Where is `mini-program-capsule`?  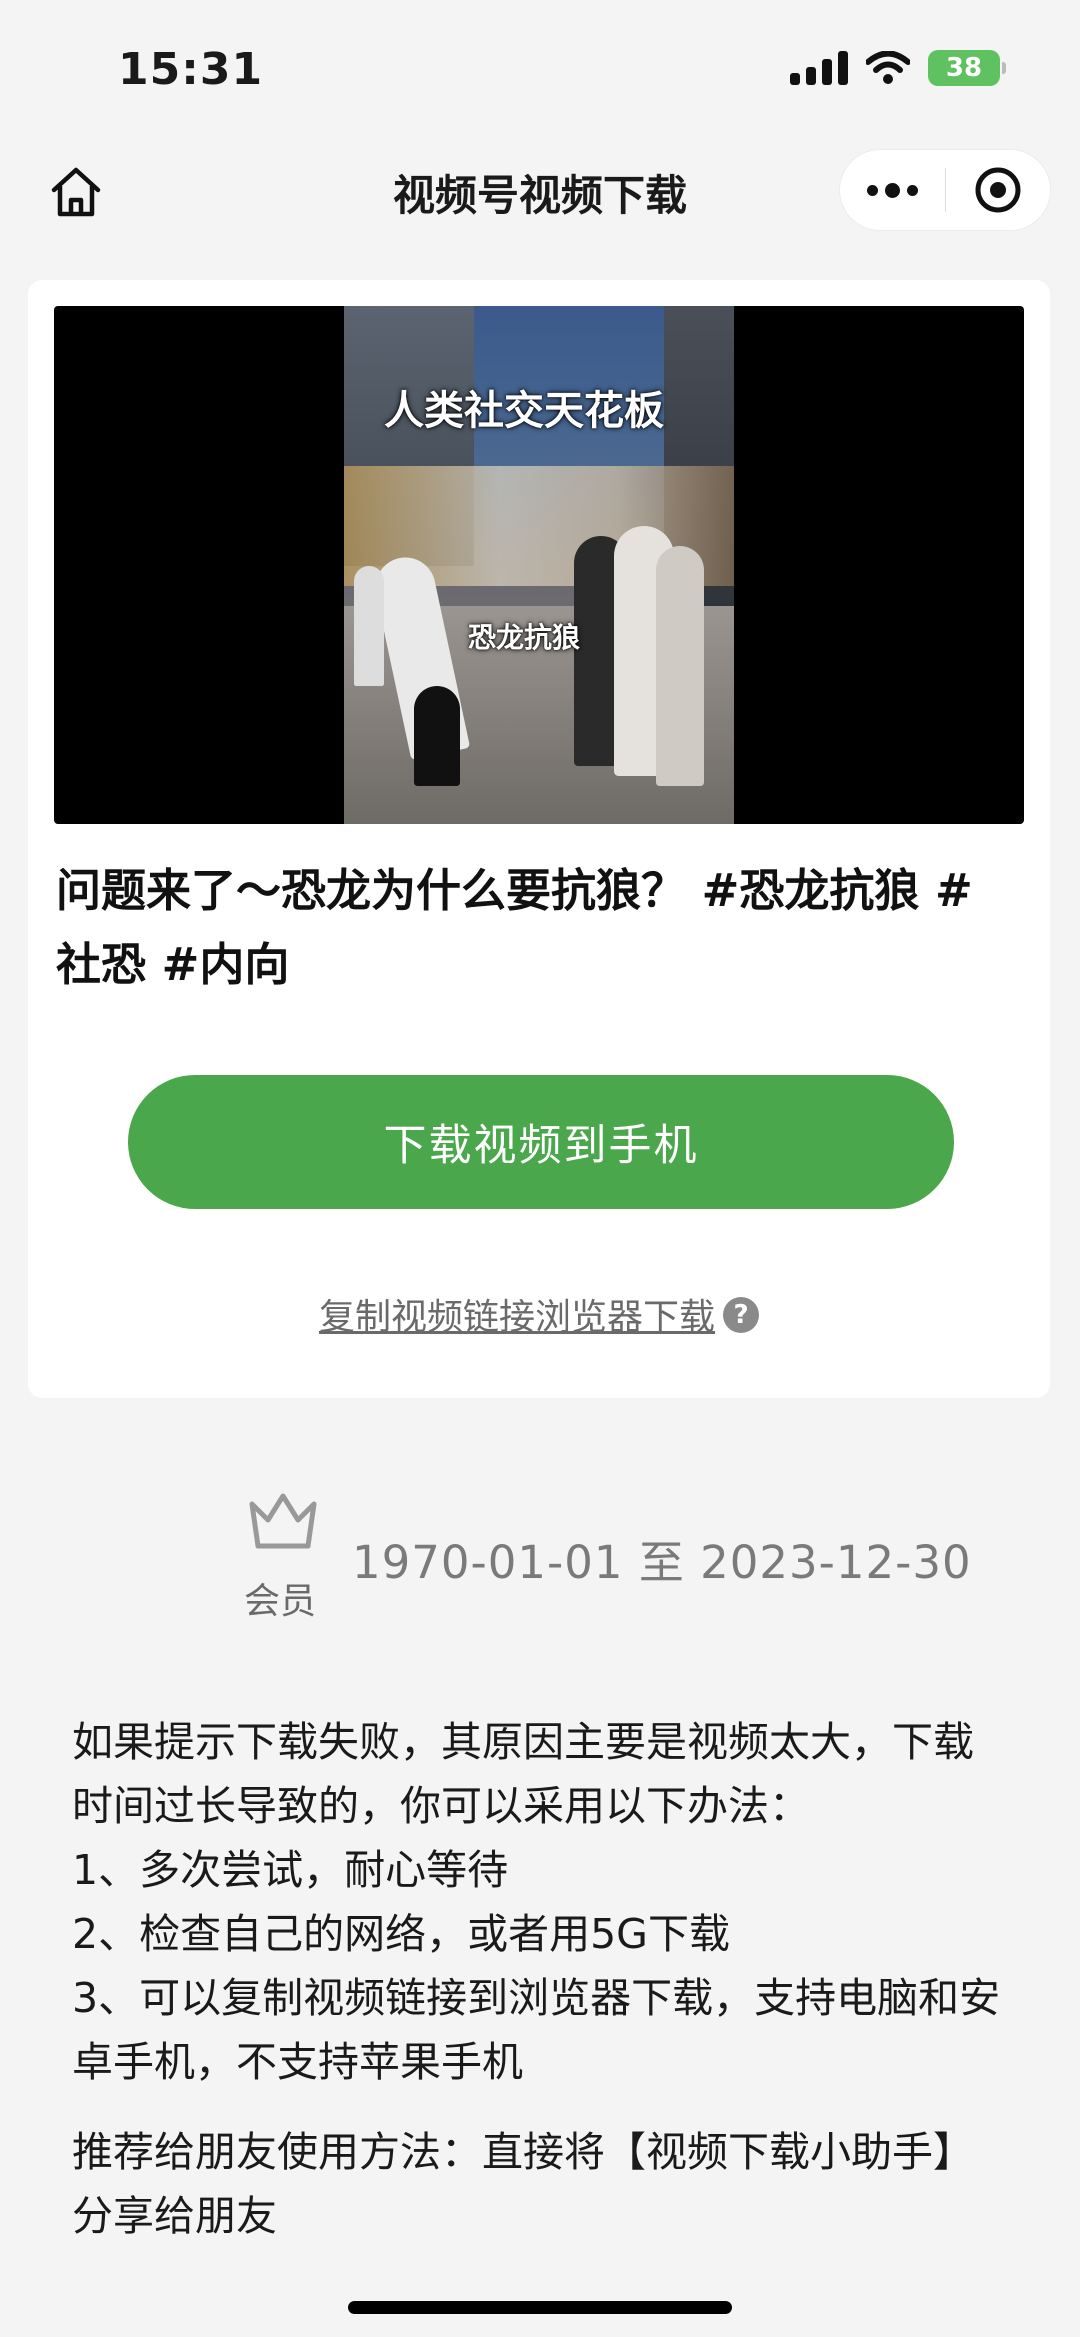
mini-program-capsule is located at coordinates (945, 190).